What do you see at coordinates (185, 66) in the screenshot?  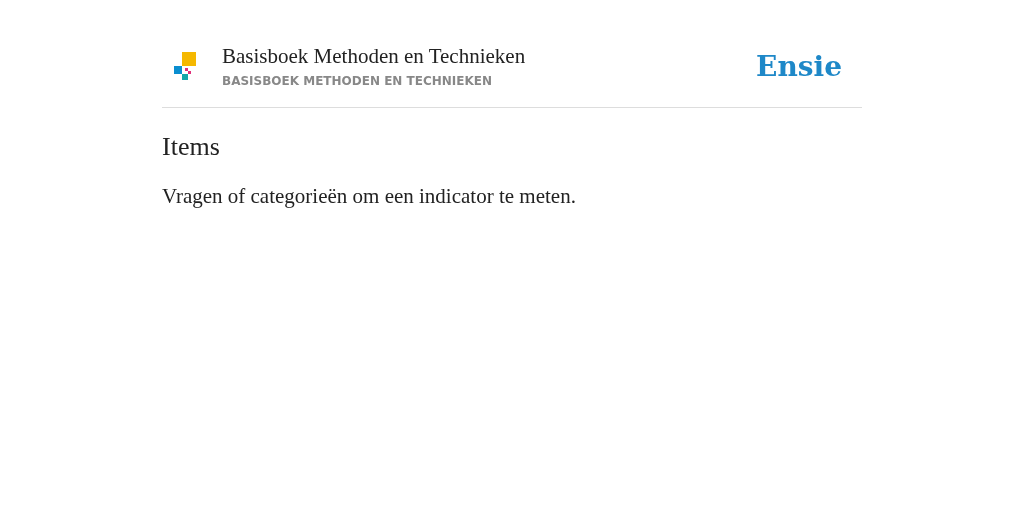 I see `logo-icon` at bounding box center [185, 66].